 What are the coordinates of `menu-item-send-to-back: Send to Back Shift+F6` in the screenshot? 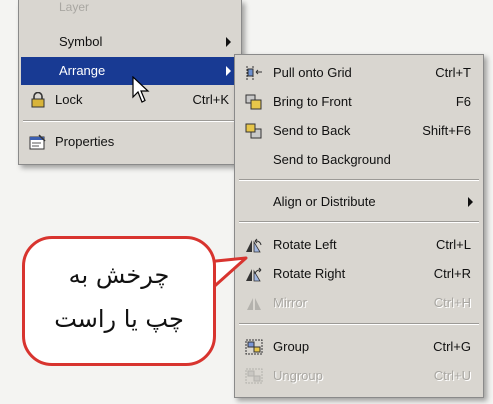 It's located at (359, 131).